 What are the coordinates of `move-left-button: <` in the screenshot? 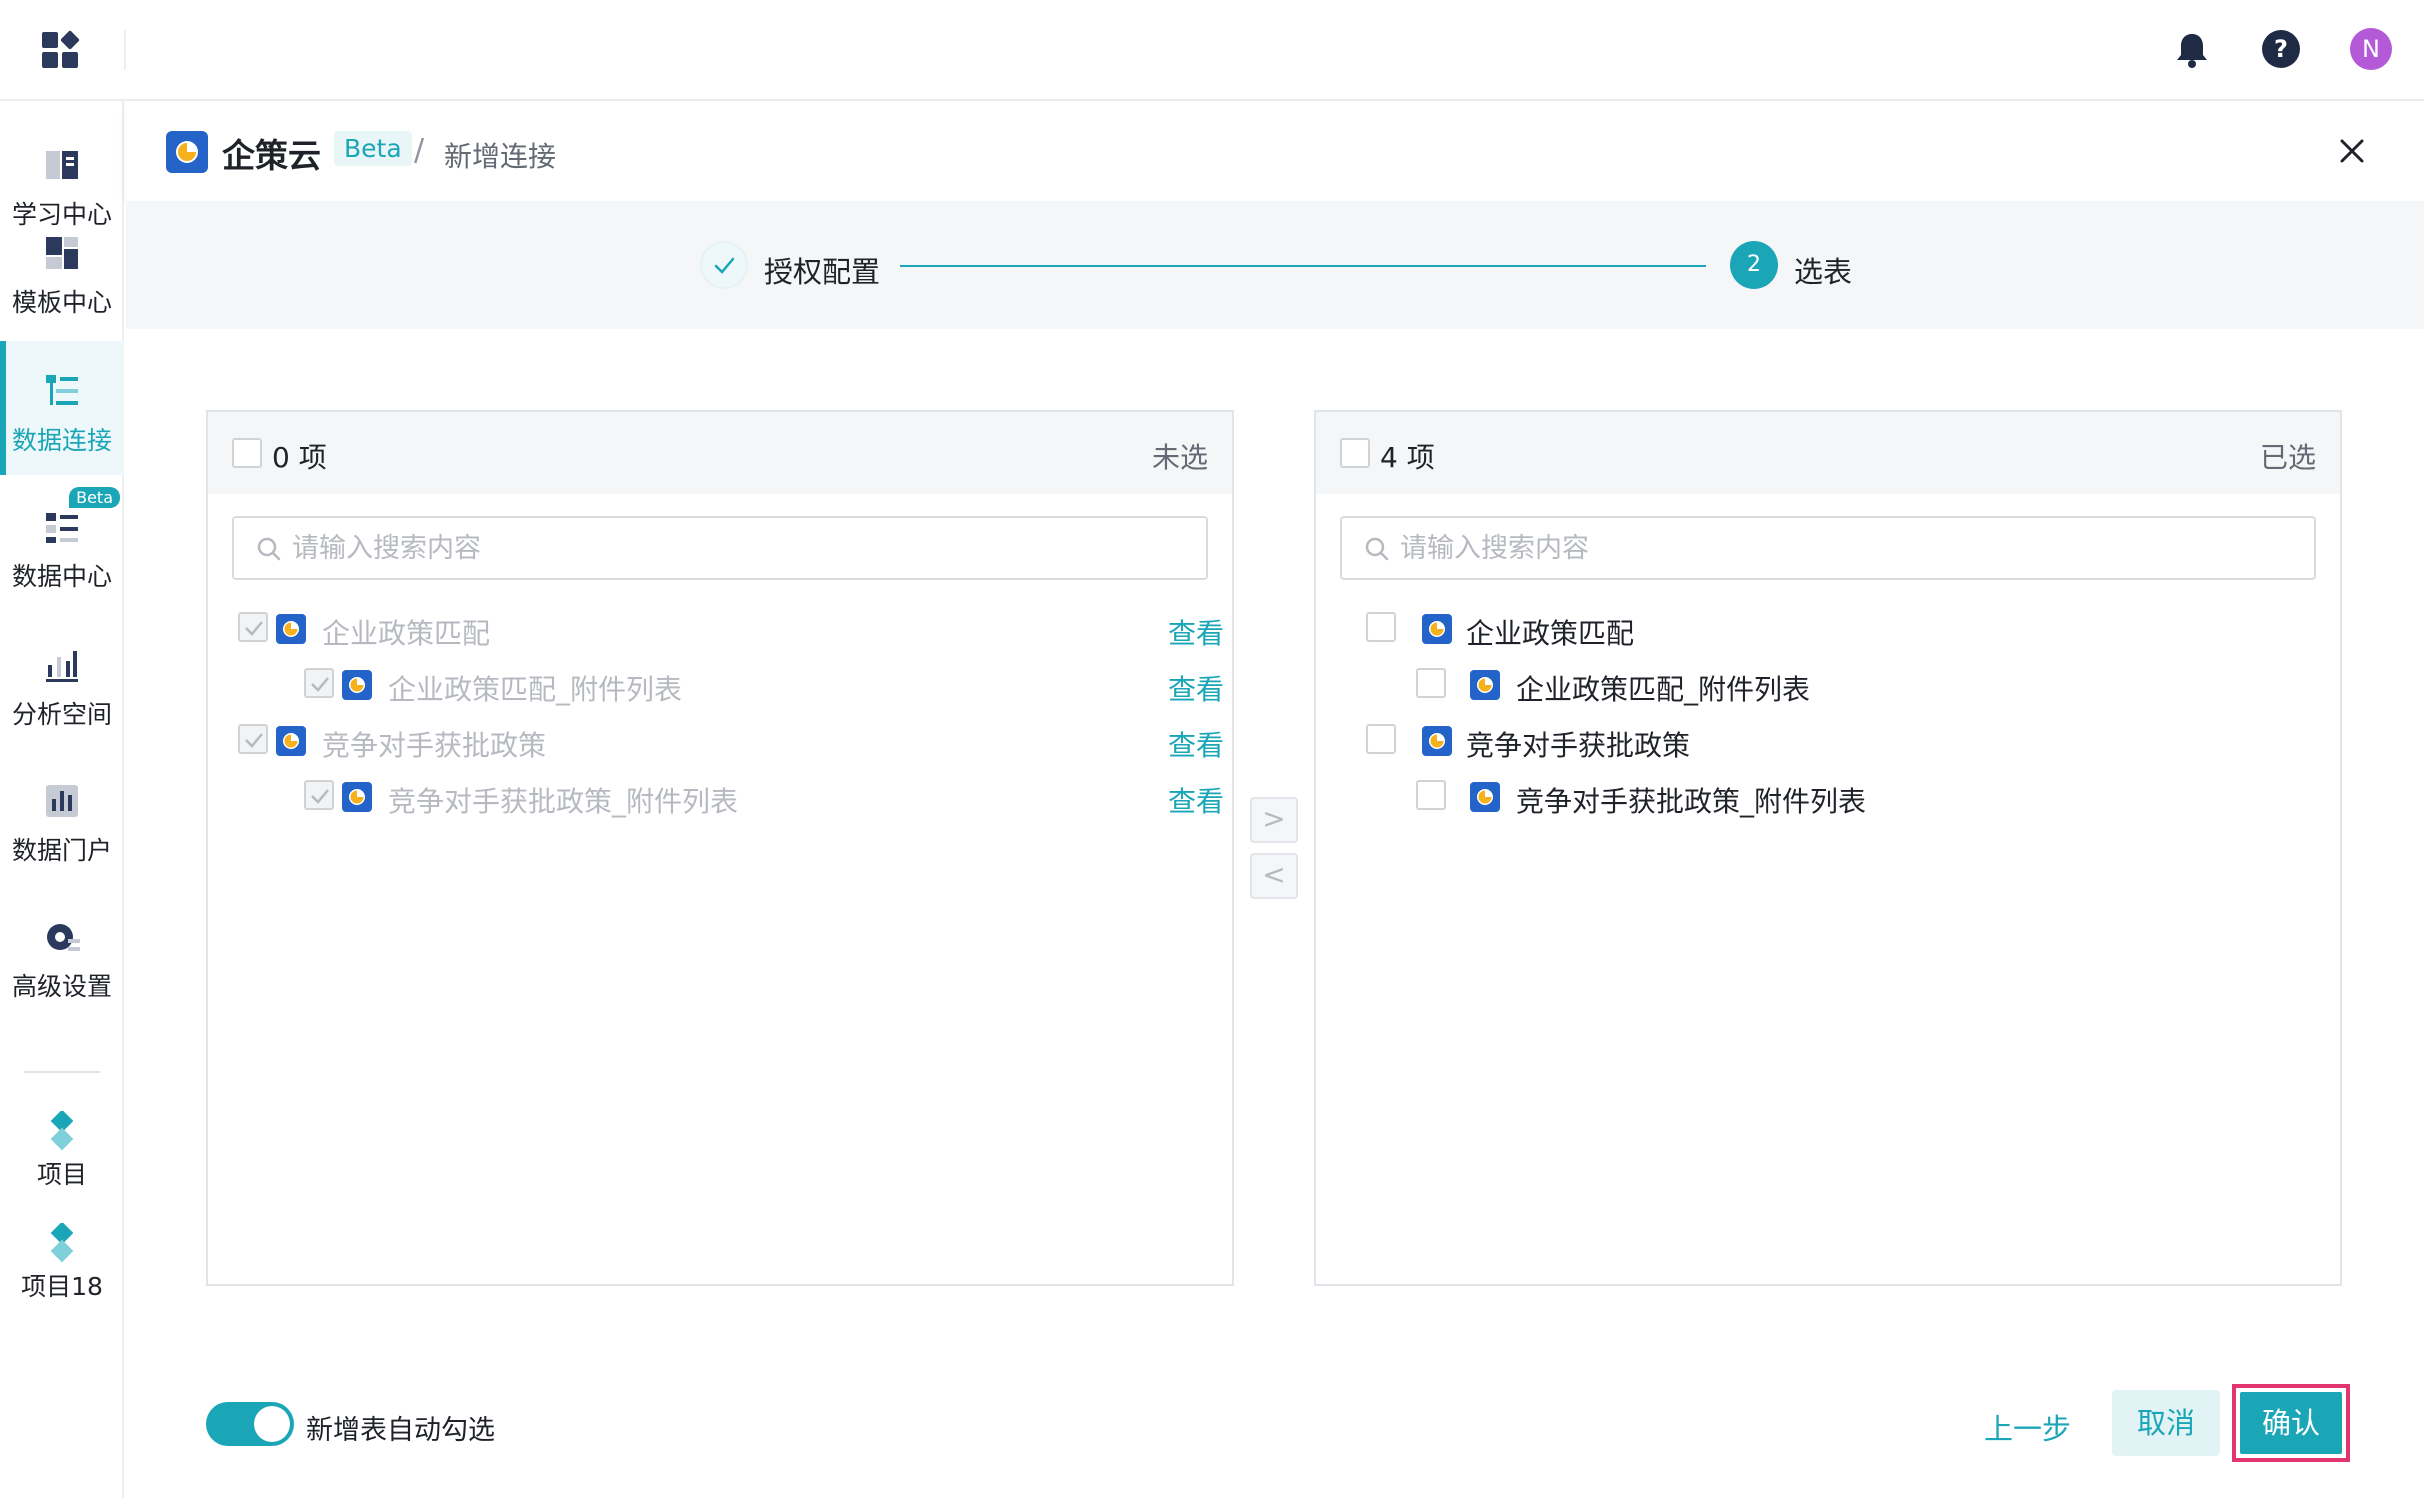 It's located at (1274, 876).